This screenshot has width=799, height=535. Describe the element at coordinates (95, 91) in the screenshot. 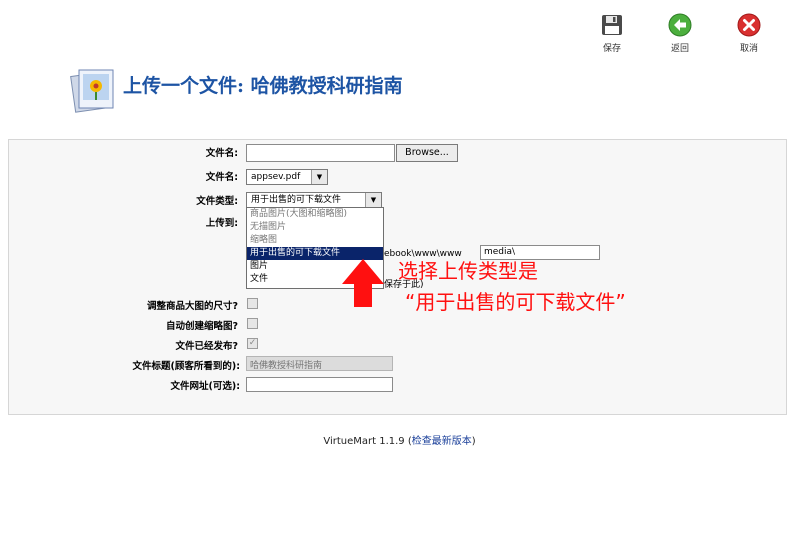

I see `media-manager-icon` at that location.